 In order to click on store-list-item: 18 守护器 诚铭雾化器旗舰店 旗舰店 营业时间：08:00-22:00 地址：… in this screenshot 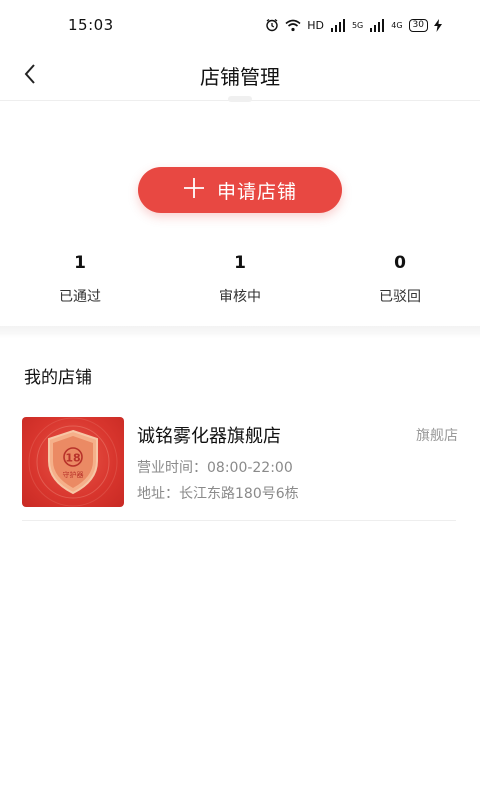, I will do `click(240, 463)`.